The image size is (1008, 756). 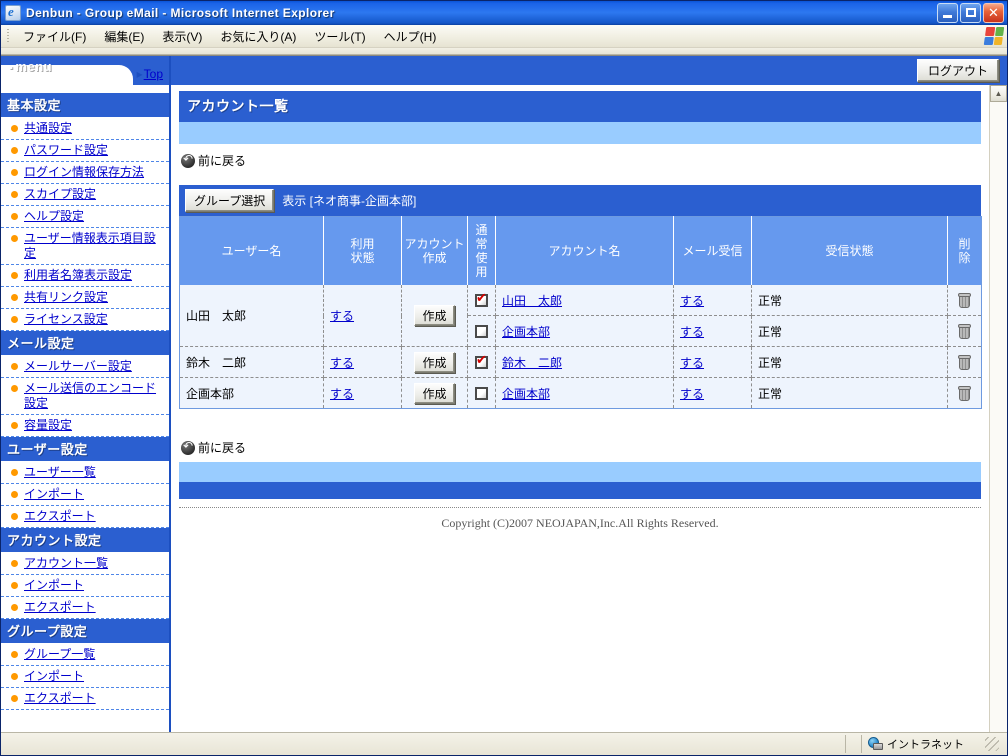 What do you see at coordinates (59, 654) in the screenshot?
I see `sidebar-item-label: グループ一覧` at bounding box center [59, 654].